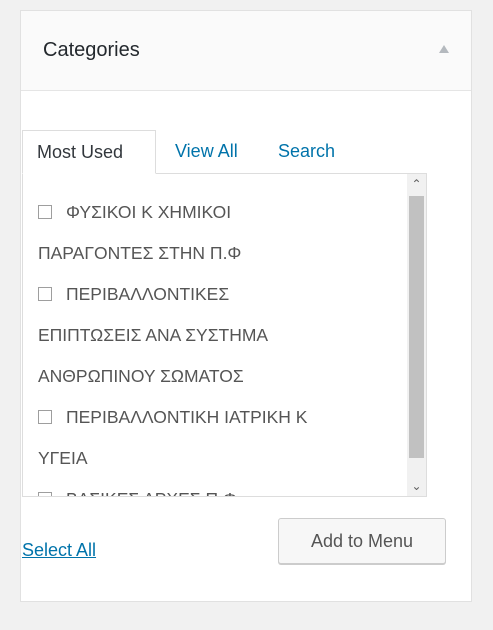 This screenshot has width=493, height=630. I want to click on item-label-line: ΥΓΕΙΑ, so click(63, 458).